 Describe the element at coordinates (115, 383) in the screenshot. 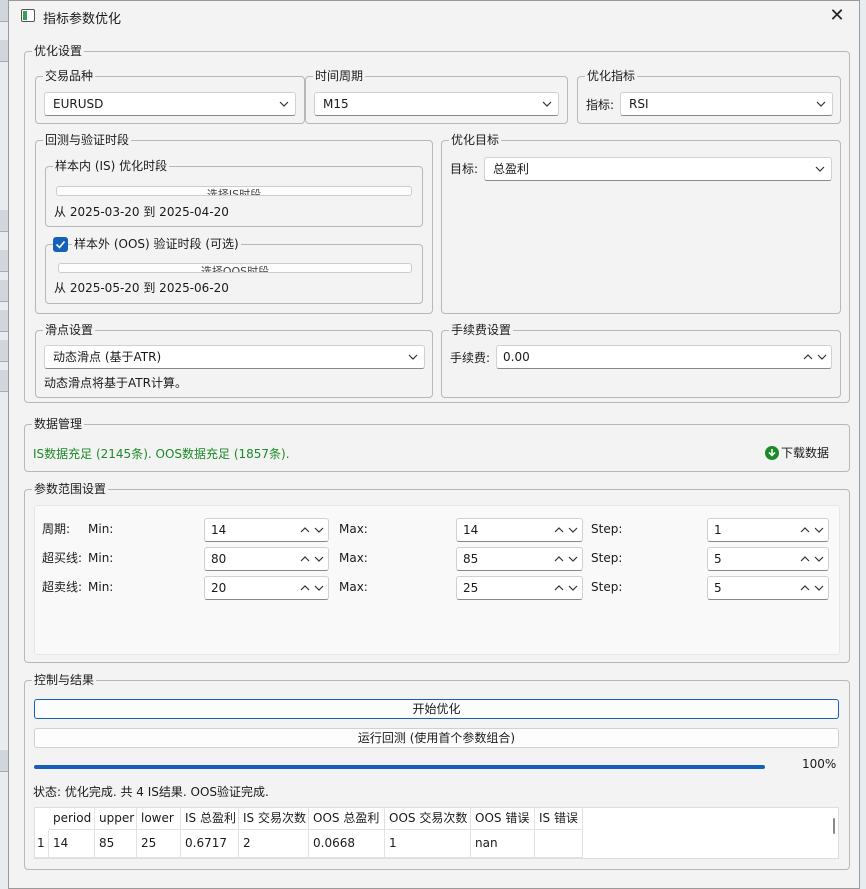

I see `slippage-note: 动态滑点将基于ATR计算。` at that location.